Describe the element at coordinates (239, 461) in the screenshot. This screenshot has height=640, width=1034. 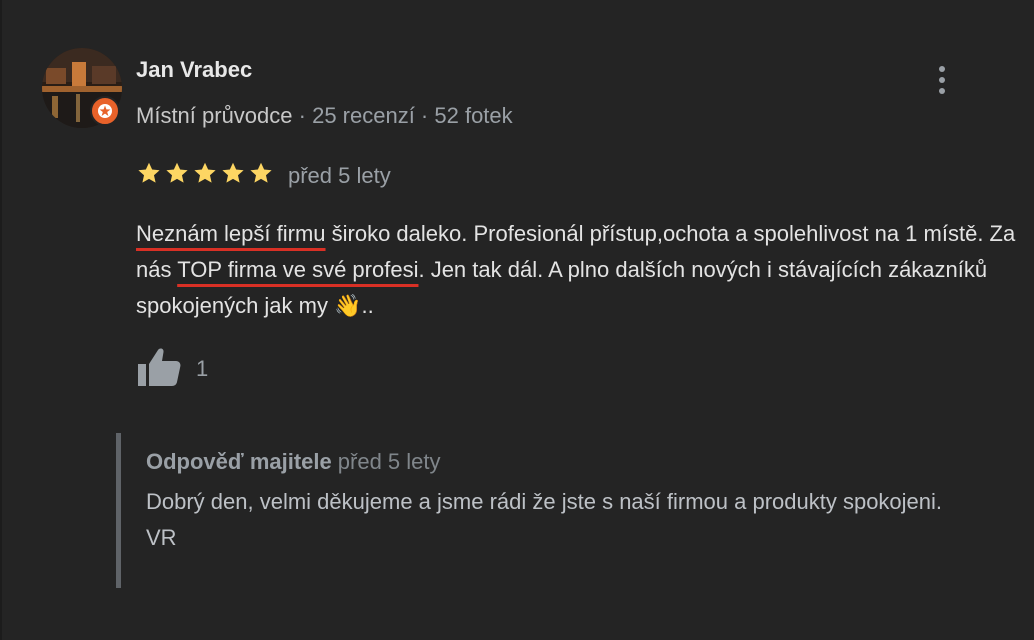
I see `owner-reply-title: Odpověď majitele` at that location.